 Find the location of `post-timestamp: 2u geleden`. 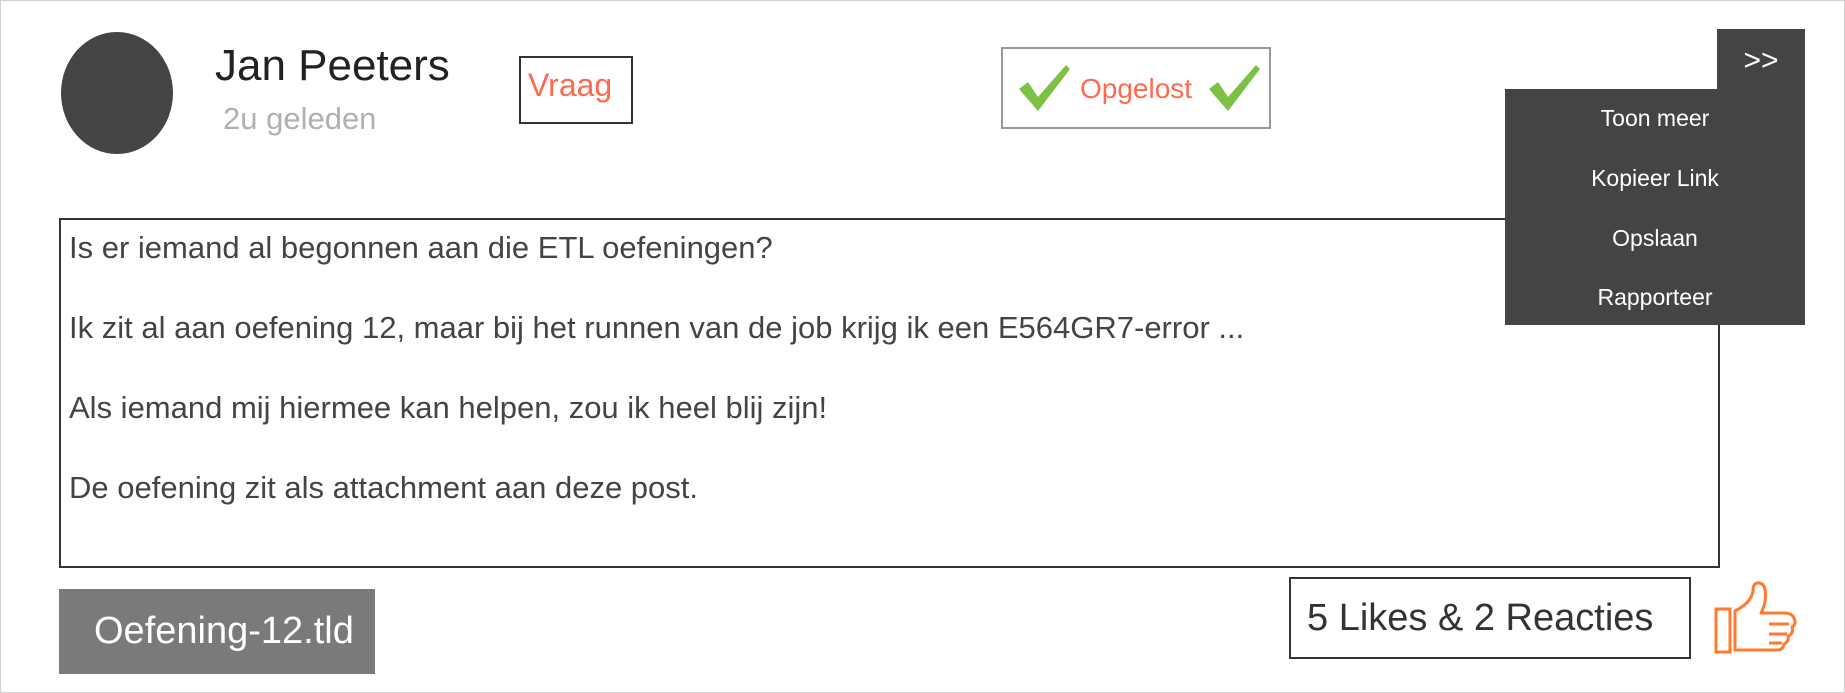

post-timestamp: 2u geleden is located at coordinates (300, 118).